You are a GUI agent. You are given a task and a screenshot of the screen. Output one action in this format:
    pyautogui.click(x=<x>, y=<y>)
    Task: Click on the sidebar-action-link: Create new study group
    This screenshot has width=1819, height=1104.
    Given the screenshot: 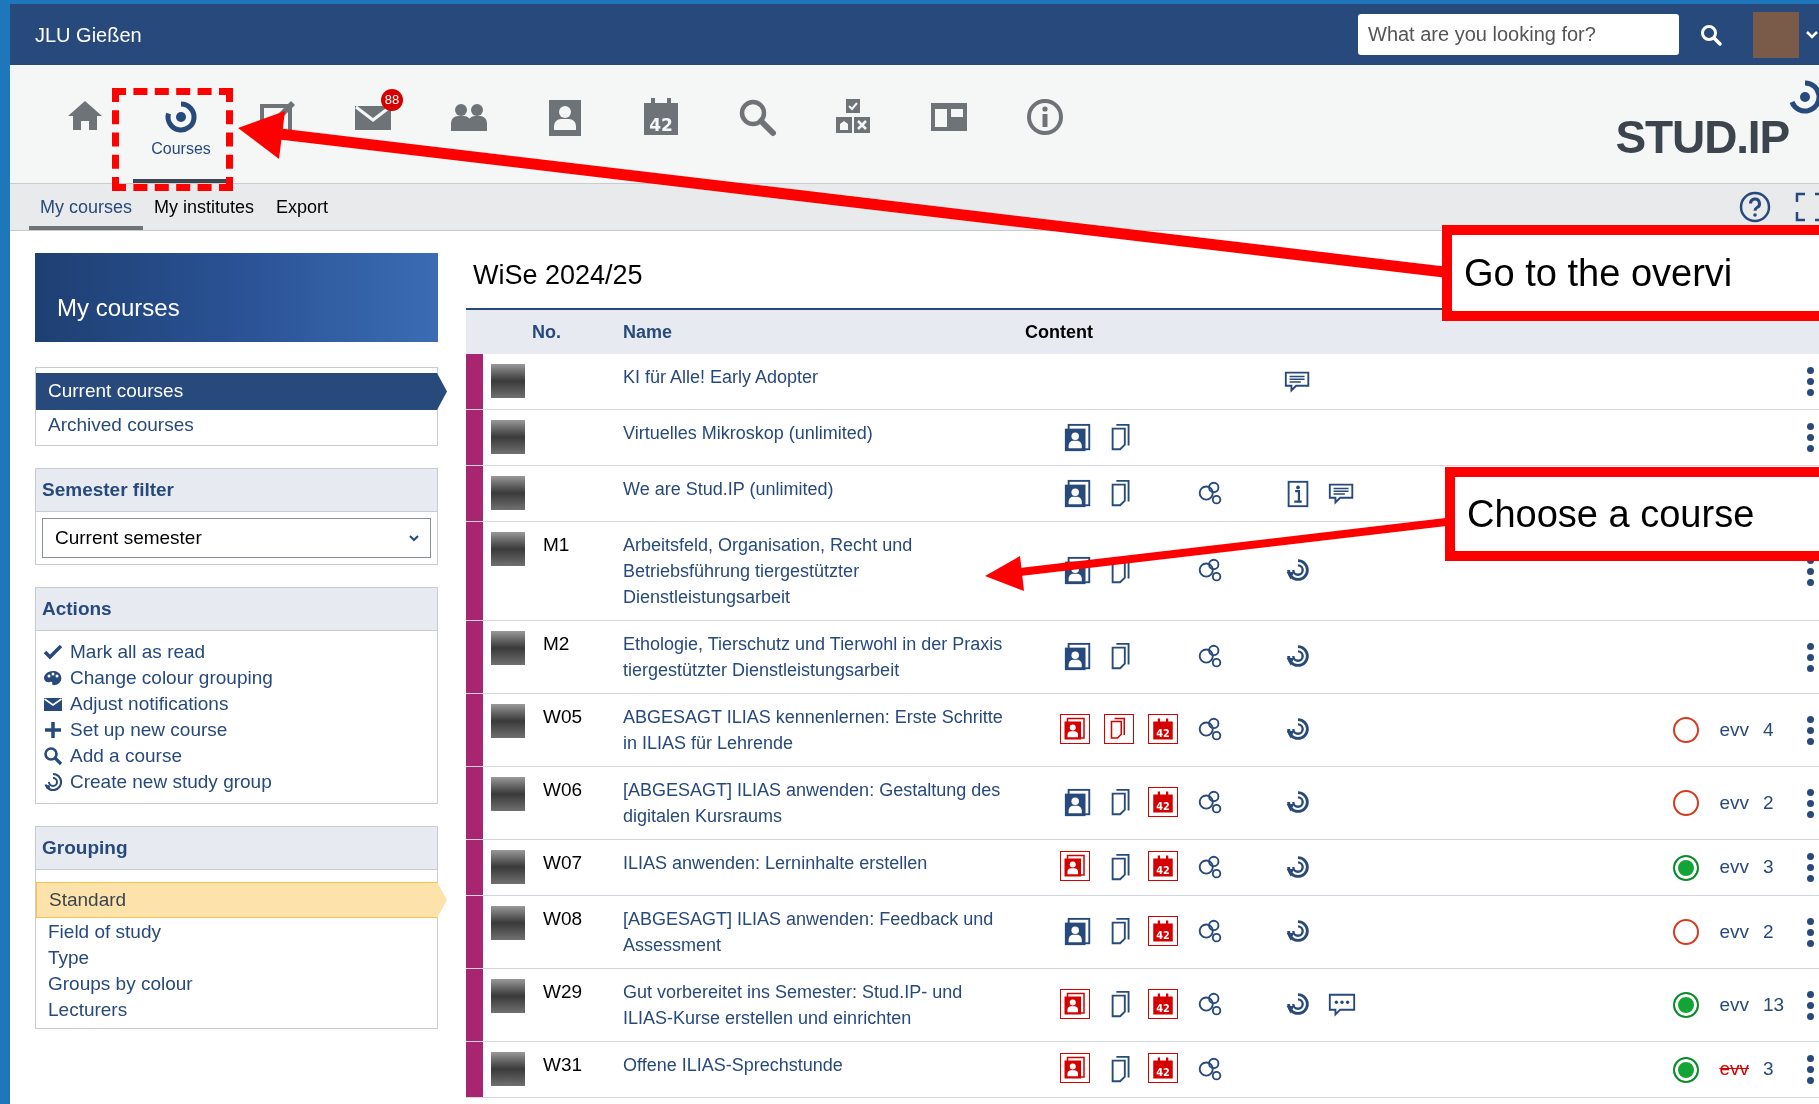 What is the action you would take?
    pyautogui.click(x=240, y=782)
    